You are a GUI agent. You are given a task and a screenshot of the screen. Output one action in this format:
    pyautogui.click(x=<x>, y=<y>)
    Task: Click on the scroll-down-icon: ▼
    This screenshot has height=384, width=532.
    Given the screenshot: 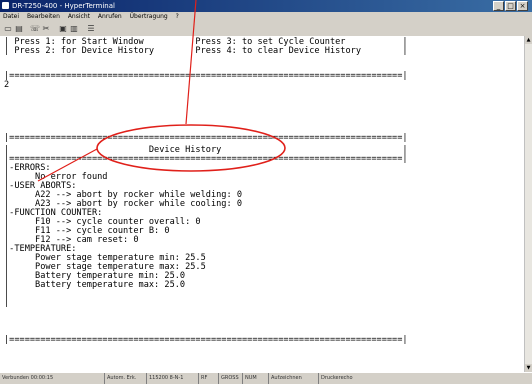 What is the action you would take?
    pyautogui.click(x=528, y=368)
    